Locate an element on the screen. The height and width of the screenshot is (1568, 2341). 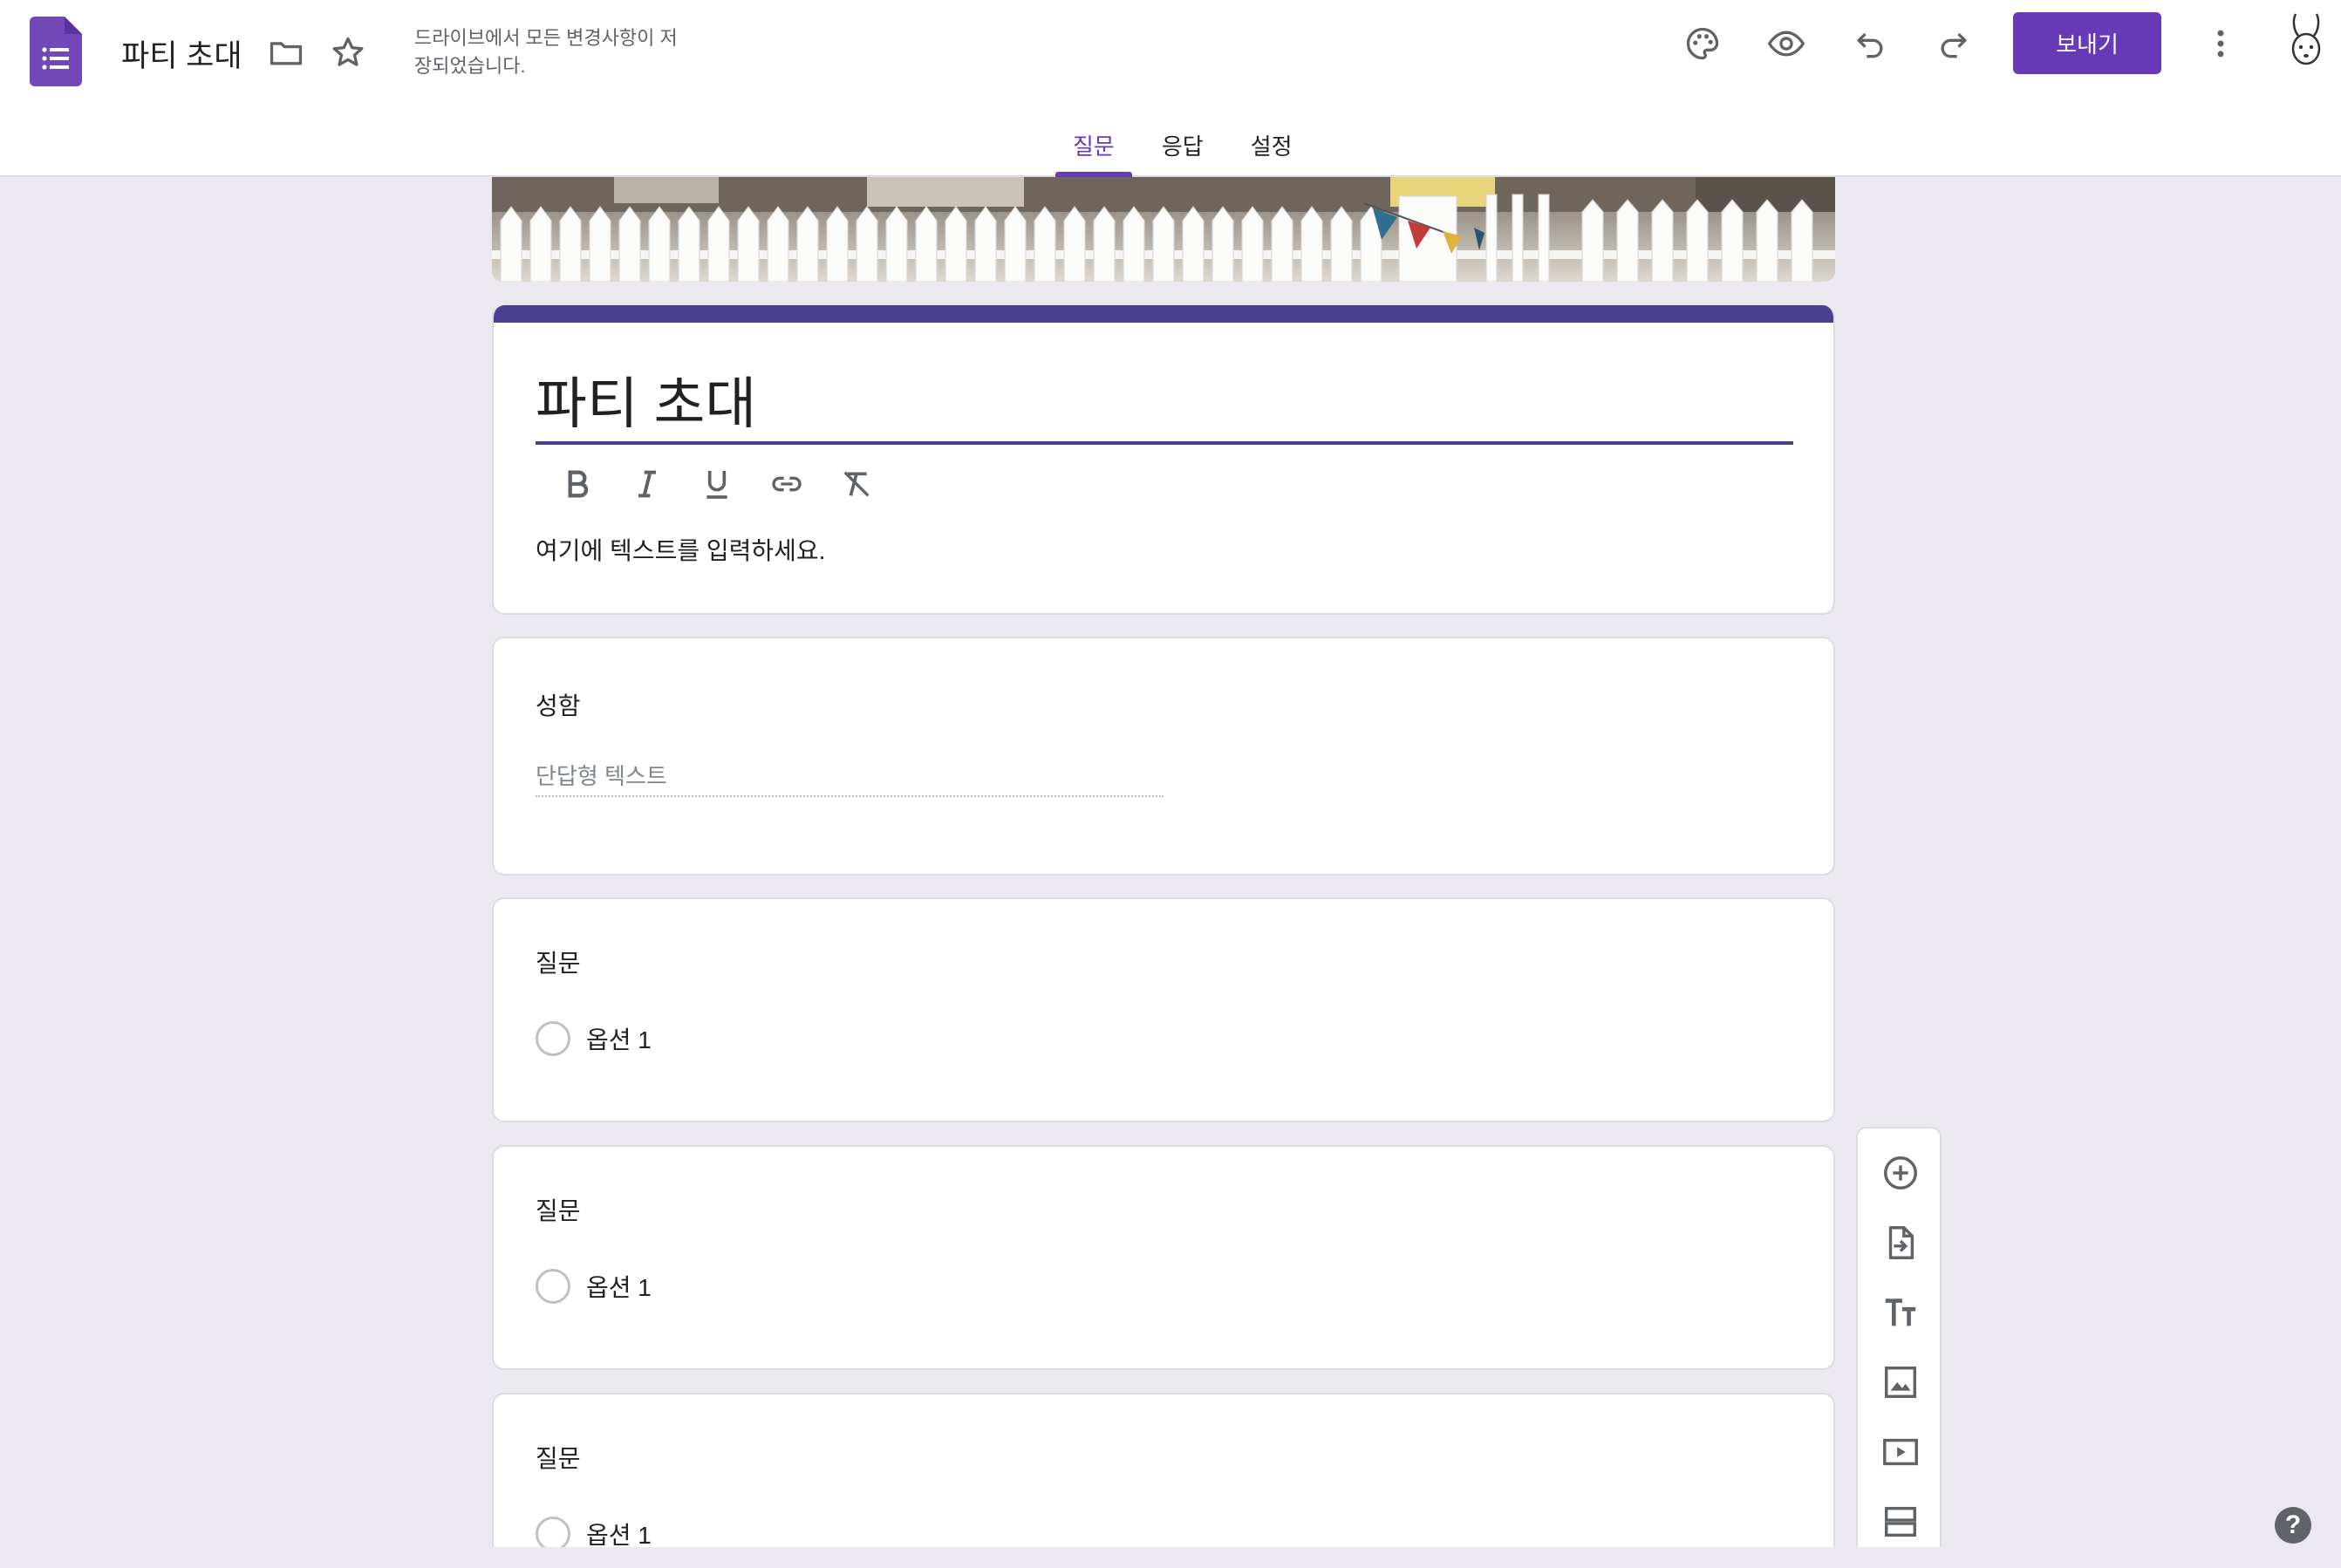
forms-logo-icon is located at coordinates (56, 51).